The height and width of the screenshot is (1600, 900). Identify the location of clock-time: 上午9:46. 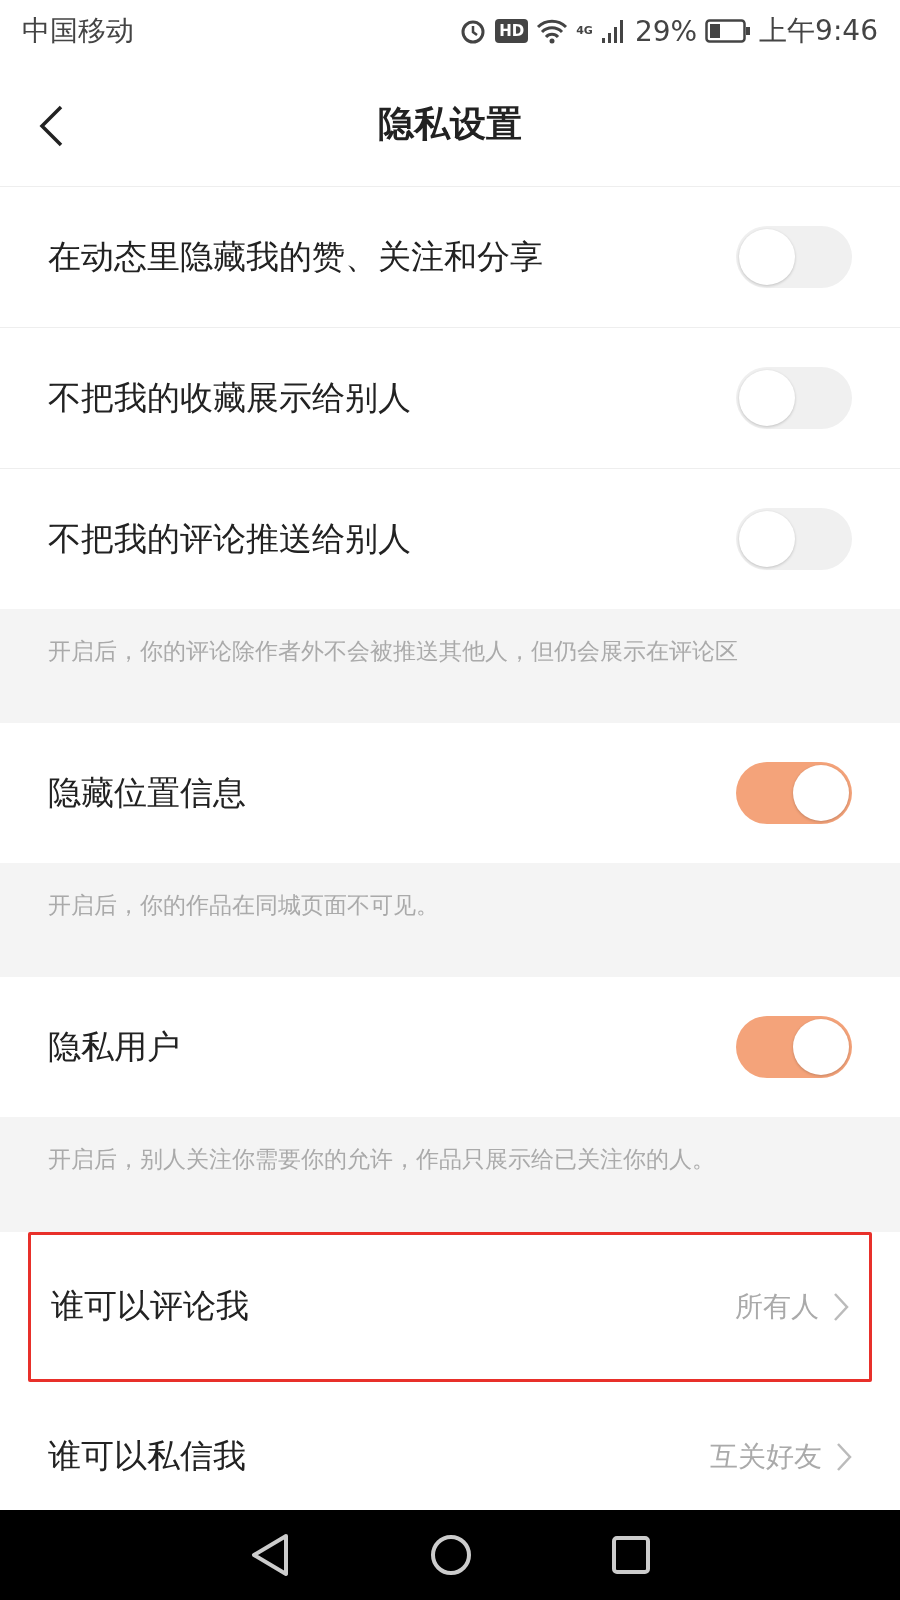
(818, 31).